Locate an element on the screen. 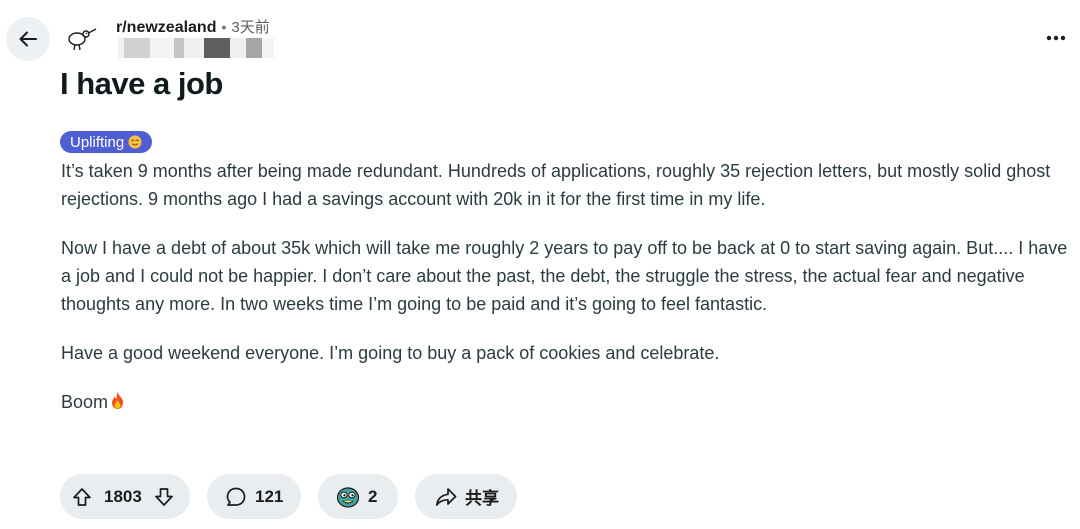 The image size is (1080, 529). vote-count: 1803 is located at coordinates (123, 496).